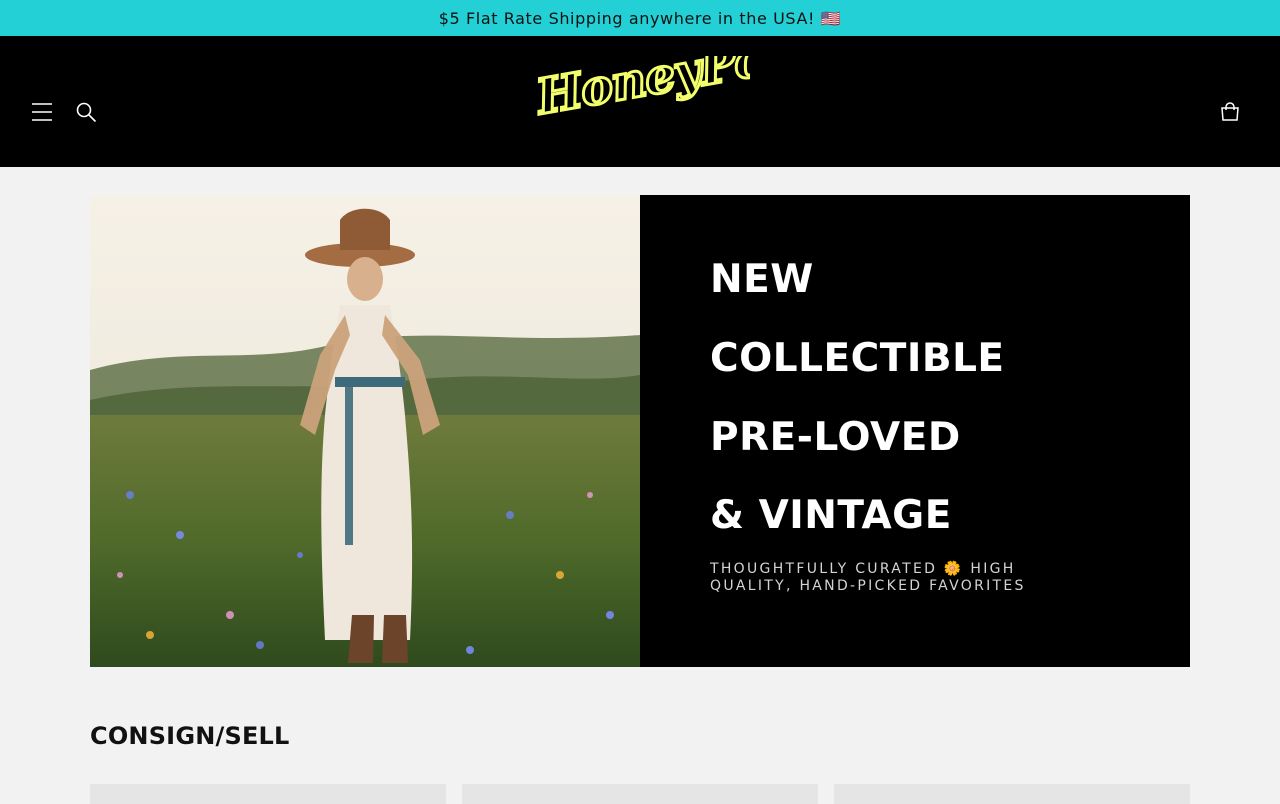  Describe the element at coordinates (86, 114) in the screenshot. I see `search-icon` at that location.